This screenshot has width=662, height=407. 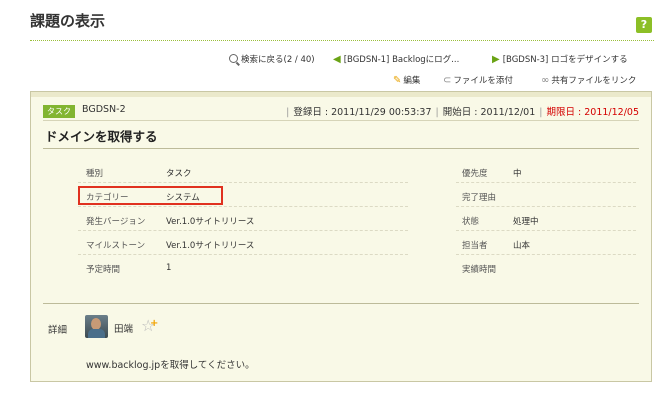 I want to click on start-date: 2011/12/01, so click(x=508, y=112).